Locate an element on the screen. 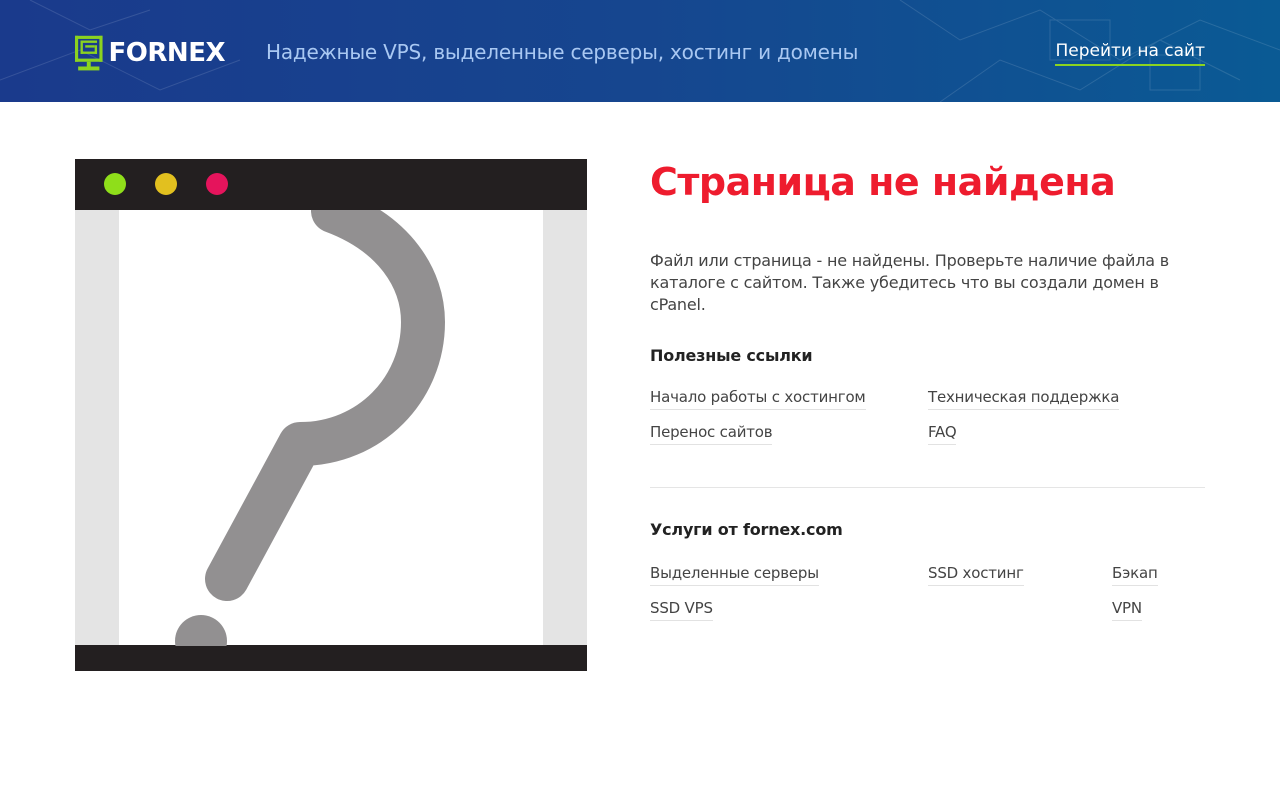  browser-title-bar is located at coordinates (331, 184).